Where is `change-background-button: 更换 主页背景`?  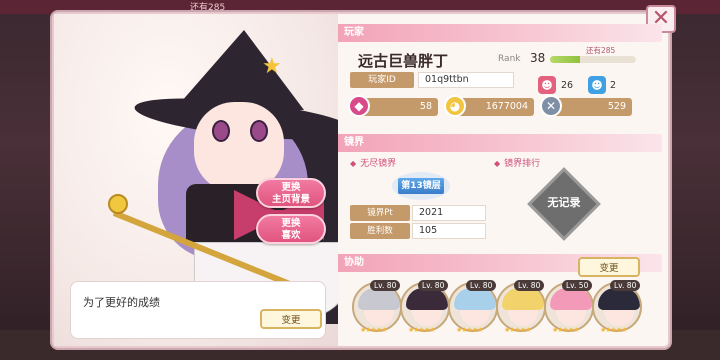
change-background-button: 更换 主页背景 is located at coordinates (291, 193).